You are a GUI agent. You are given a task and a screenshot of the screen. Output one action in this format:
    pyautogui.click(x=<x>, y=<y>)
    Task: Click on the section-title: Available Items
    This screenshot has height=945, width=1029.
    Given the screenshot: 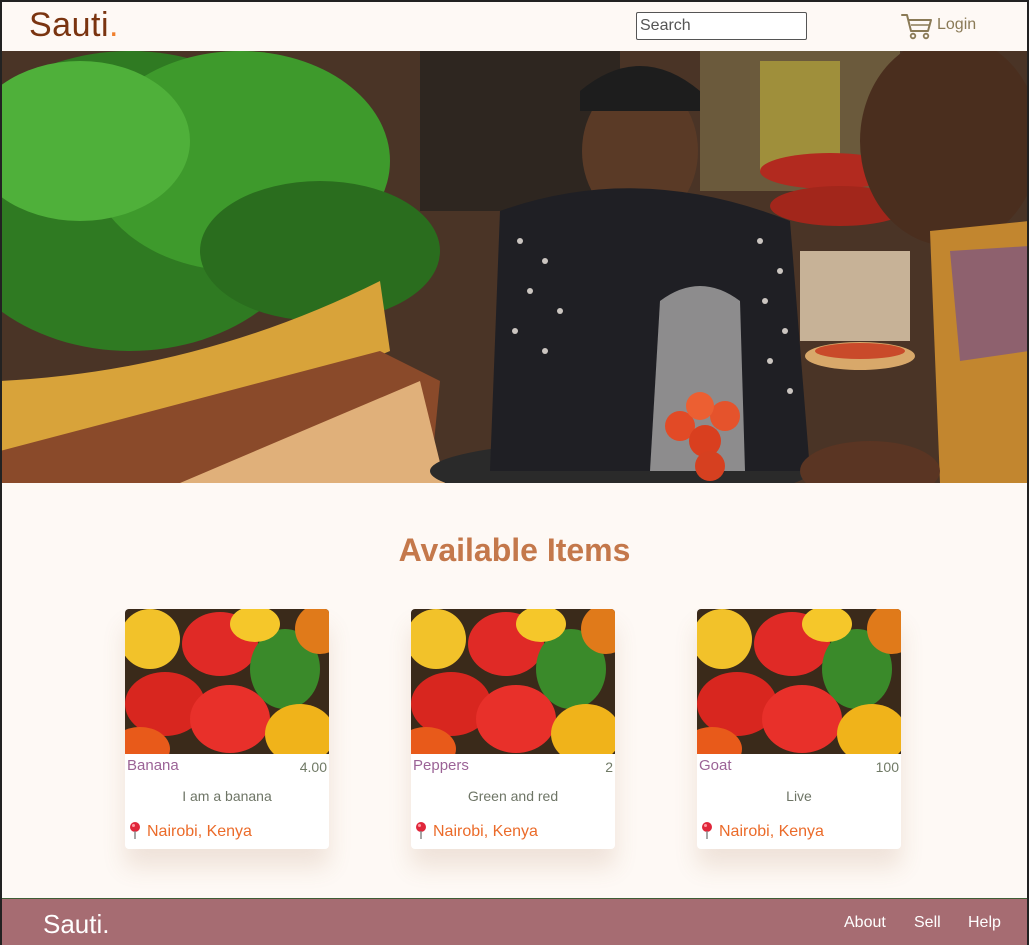 What is the action you would take?
    pyautogui.click(x=514, y=550)
    